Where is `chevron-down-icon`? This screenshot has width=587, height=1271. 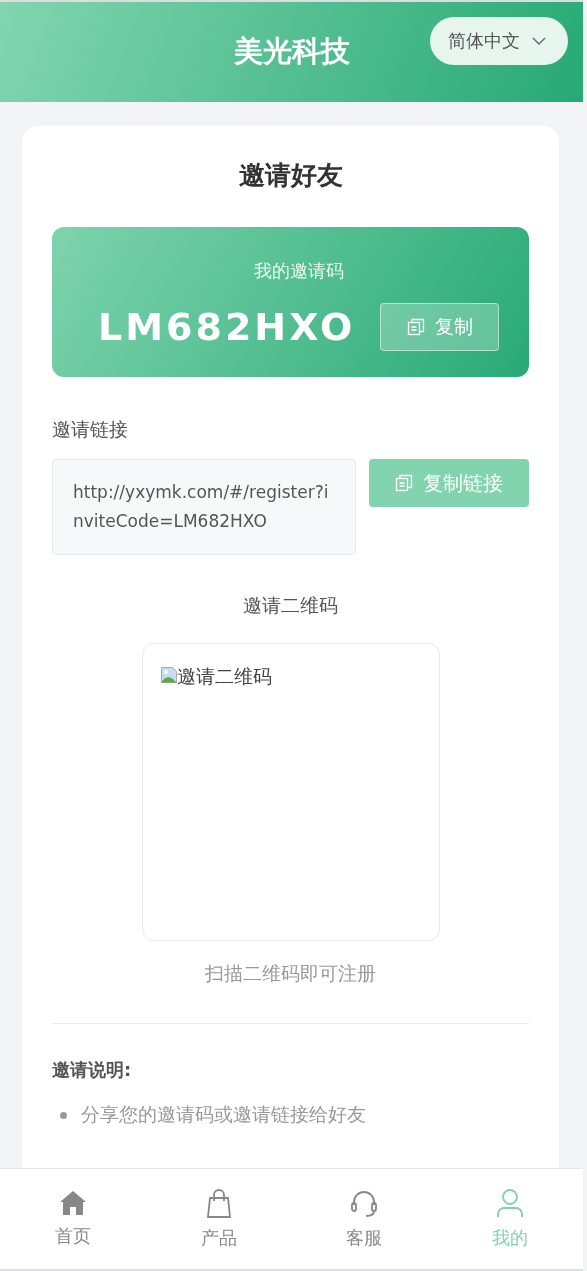 chevron-down-icon is located at coordinates (539, 41).